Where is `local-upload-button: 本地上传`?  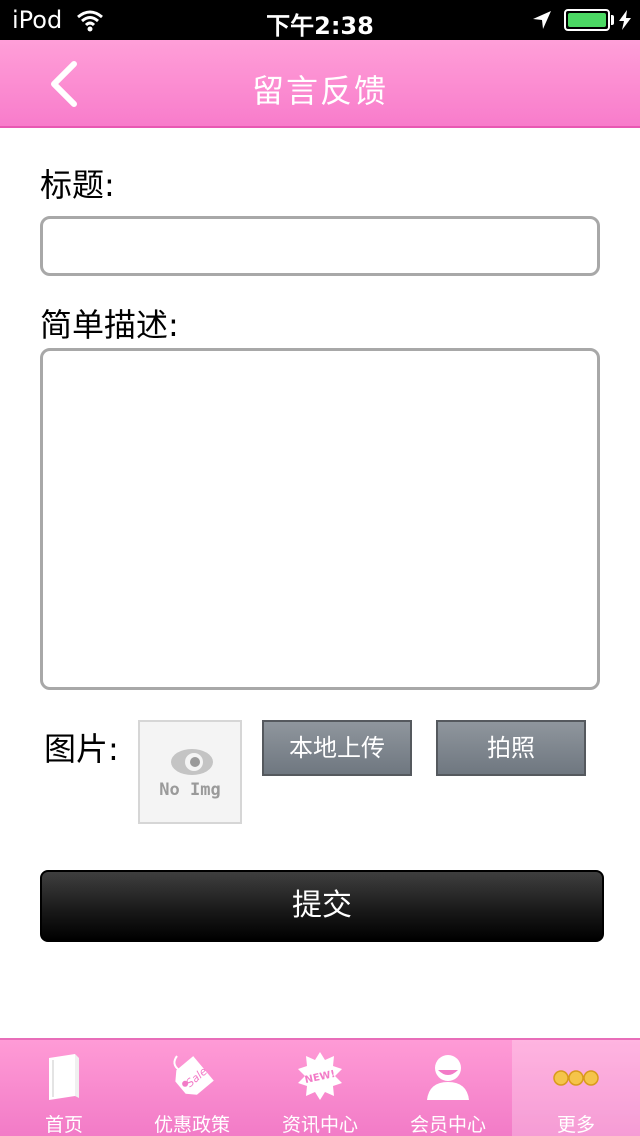
local-upload-button: 本地上传 is located at coordinates (337, 748).